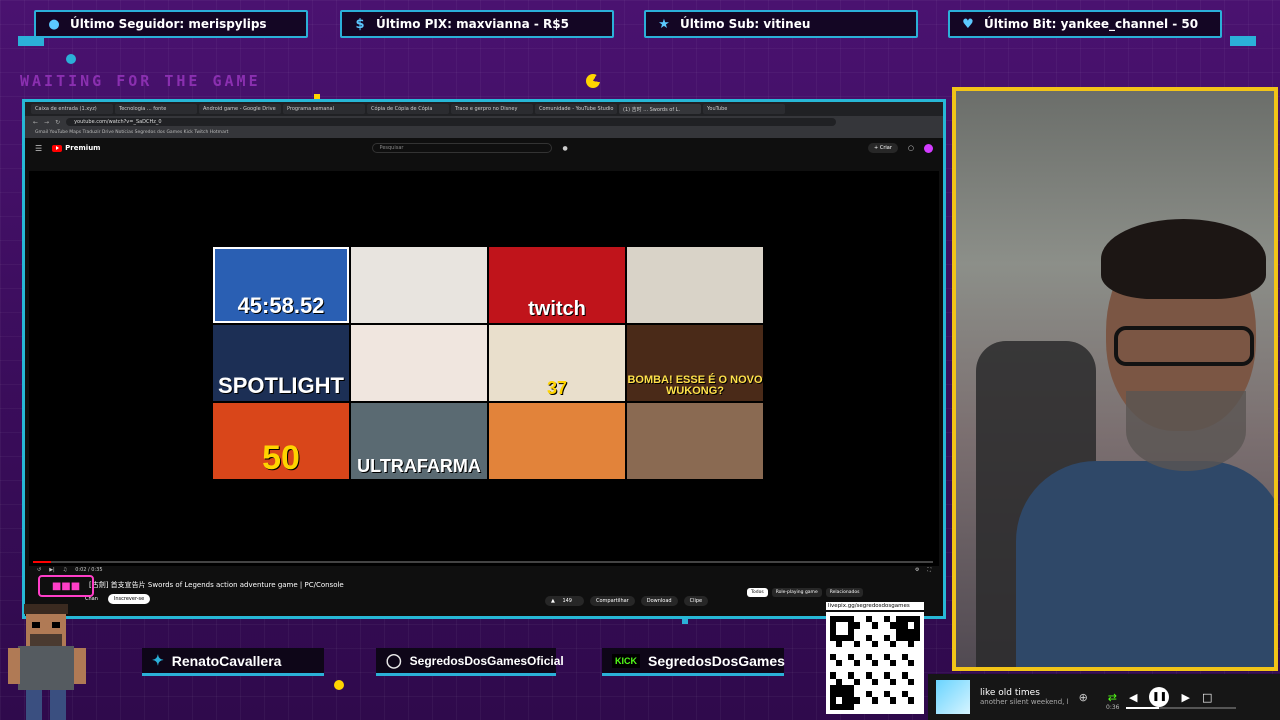  Describe the element at coordinates (1184, 346) in the screenshot. I see `streamer-glasses` at that location.